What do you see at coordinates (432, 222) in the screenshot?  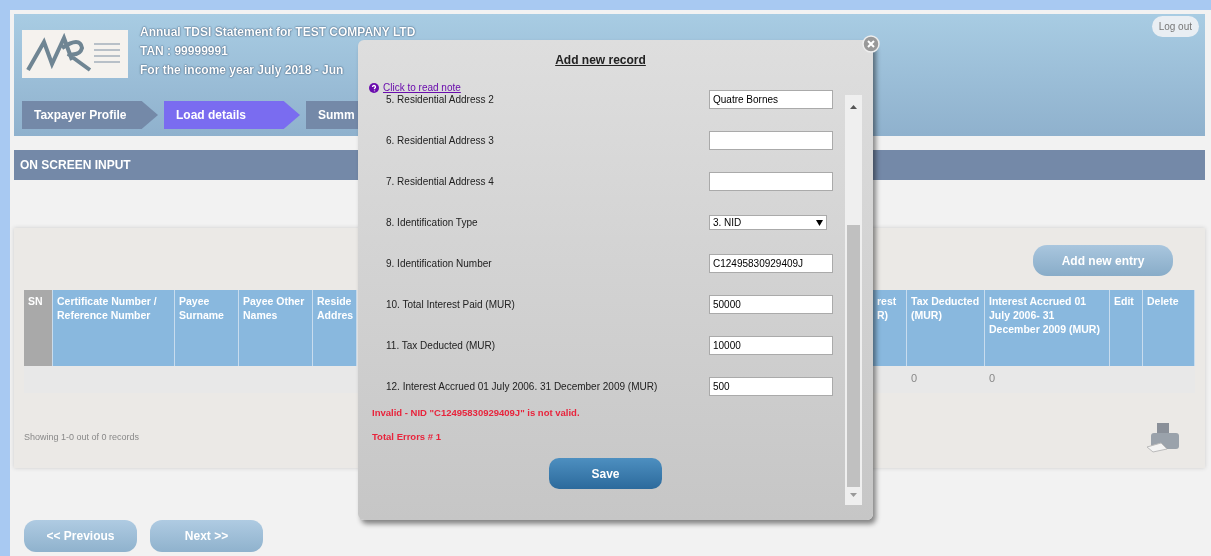 I see `field-label: 8. Identification Type` at bounding box center [432, 222].